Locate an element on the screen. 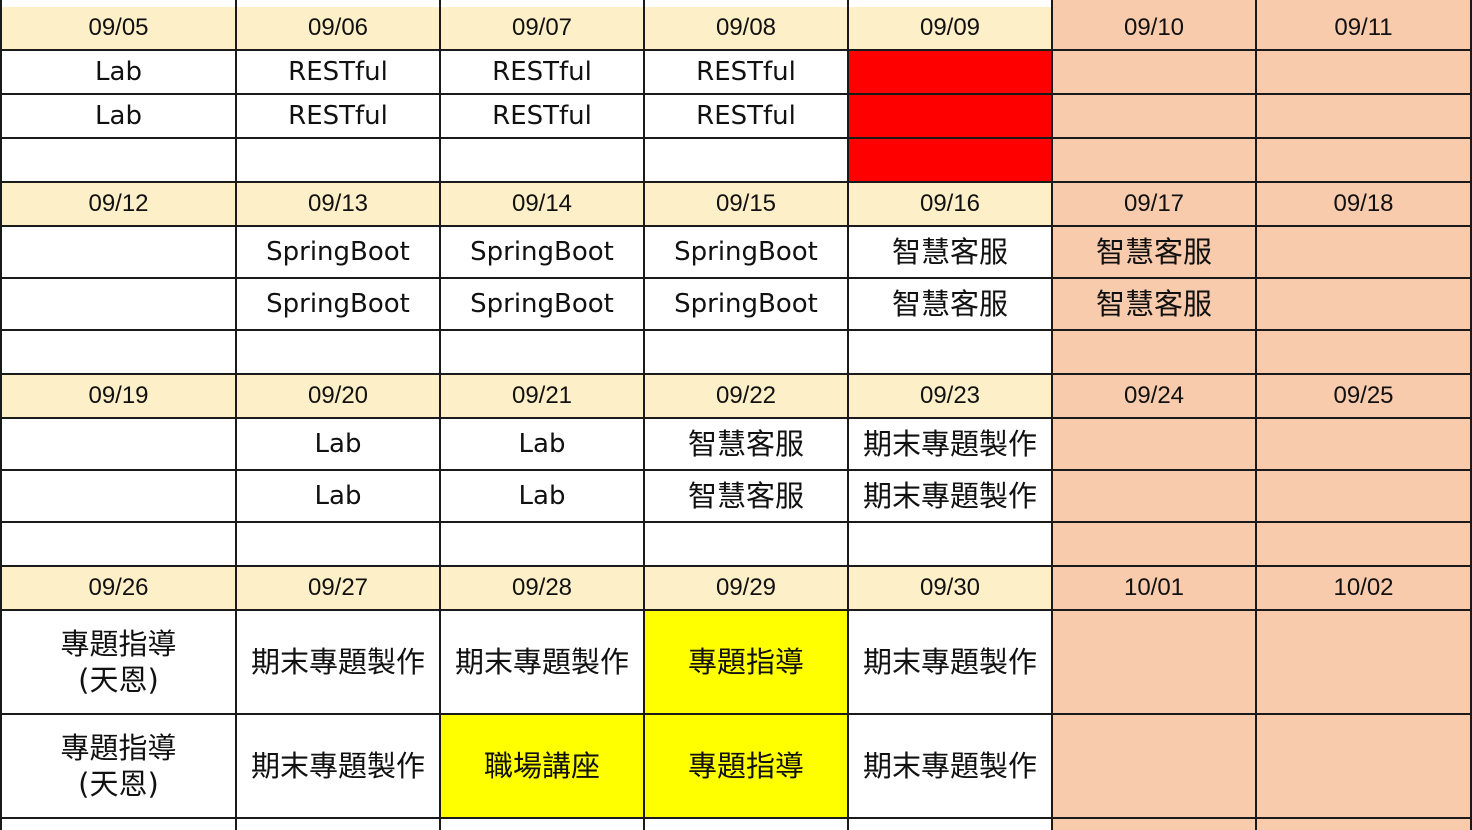  date-header-cell: 09/22 is located at coordinates (747, 397).